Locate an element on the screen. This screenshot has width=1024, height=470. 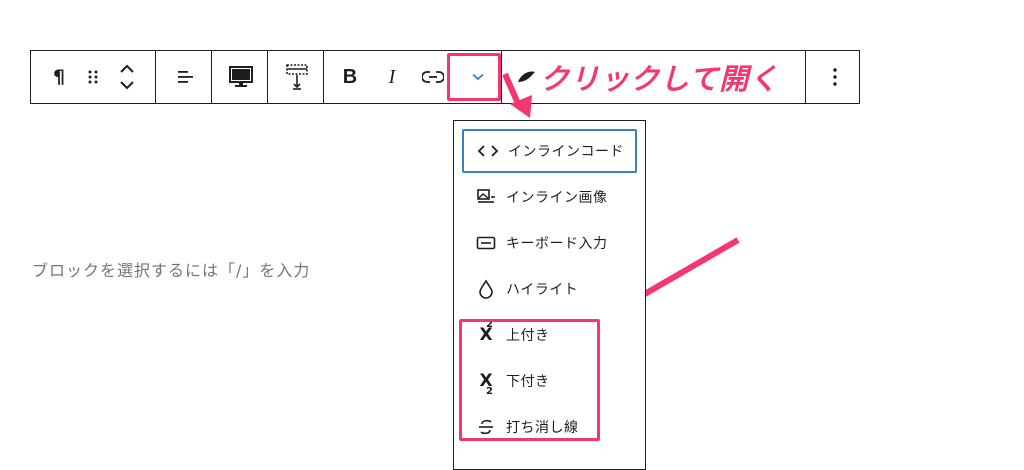
menu-item-superscript: X2 上付き is located at coordinates (549, 335).